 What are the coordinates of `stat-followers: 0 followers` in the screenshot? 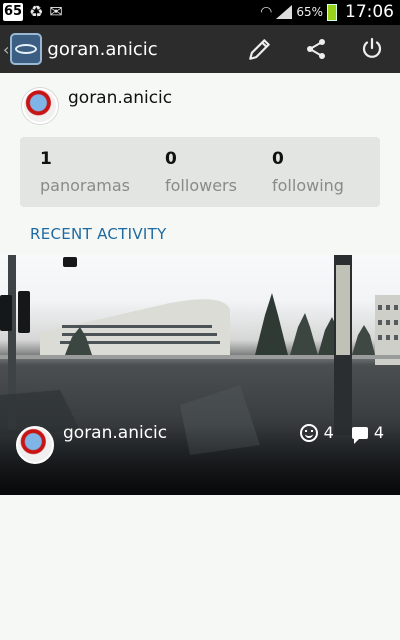 It's located at (201, 172).